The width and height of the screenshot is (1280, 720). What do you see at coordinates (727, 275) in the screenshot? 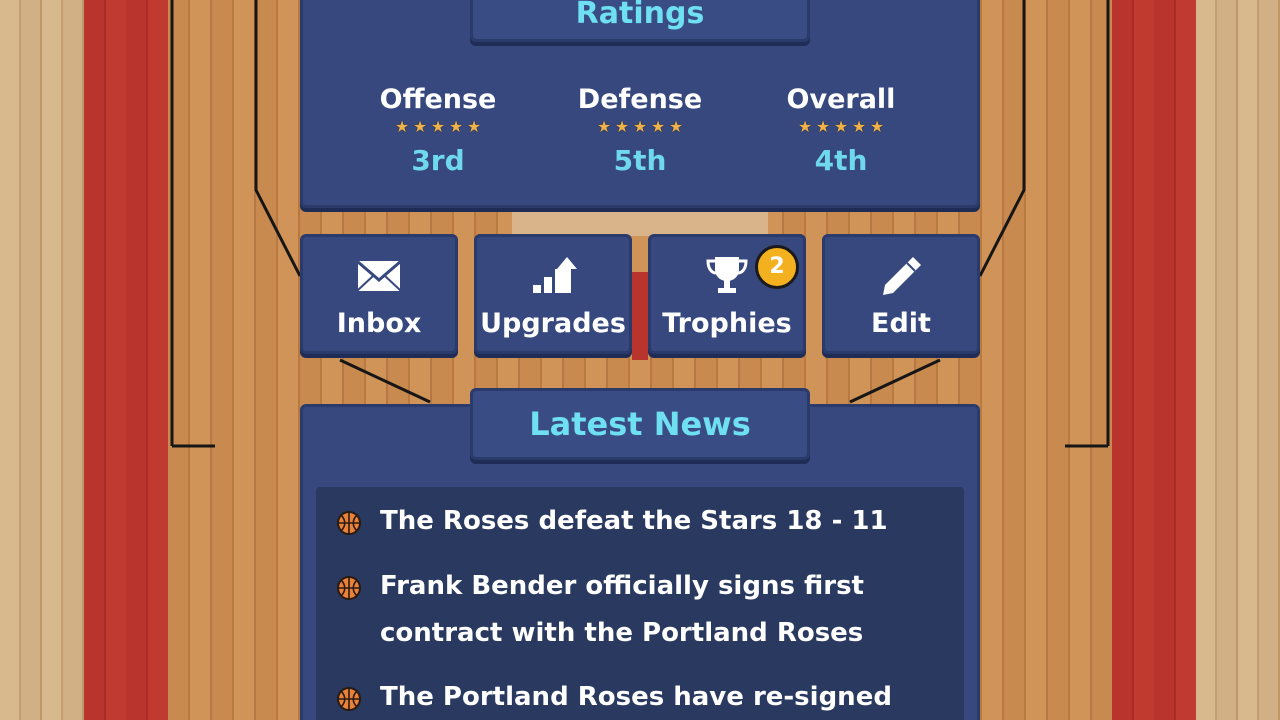
I see `trophy-icon` at bounding box center [727, 275].